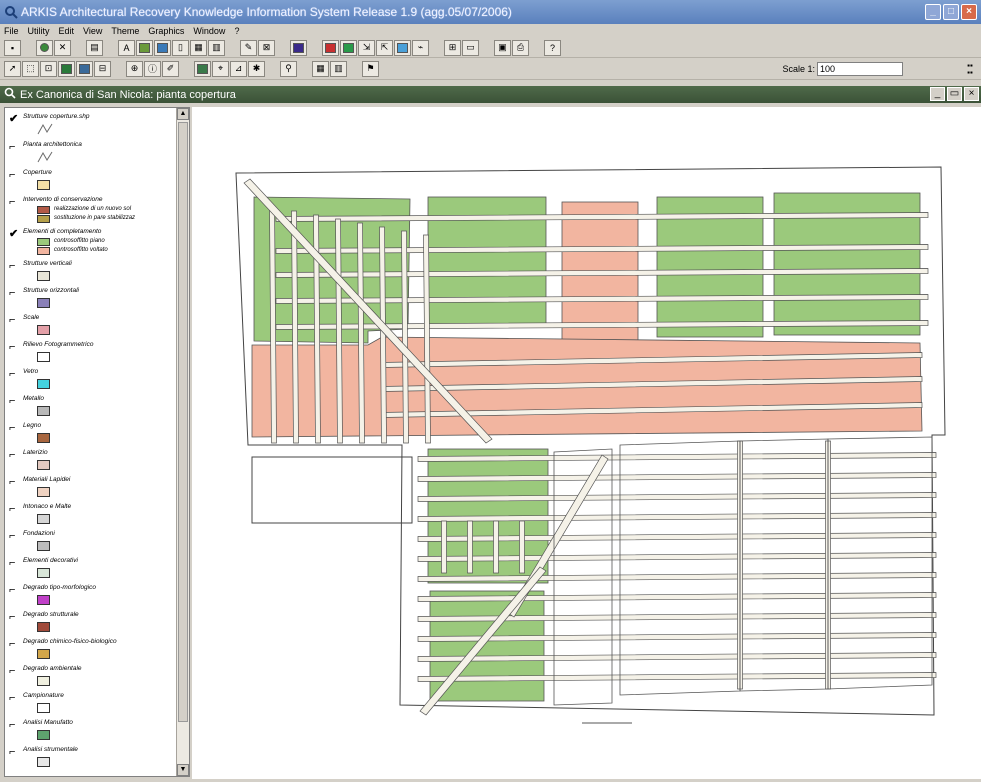  What do you see at coordinates (11, 31) in the screenshot?
I see `menu-file: File` at bounding box center [11, 31].